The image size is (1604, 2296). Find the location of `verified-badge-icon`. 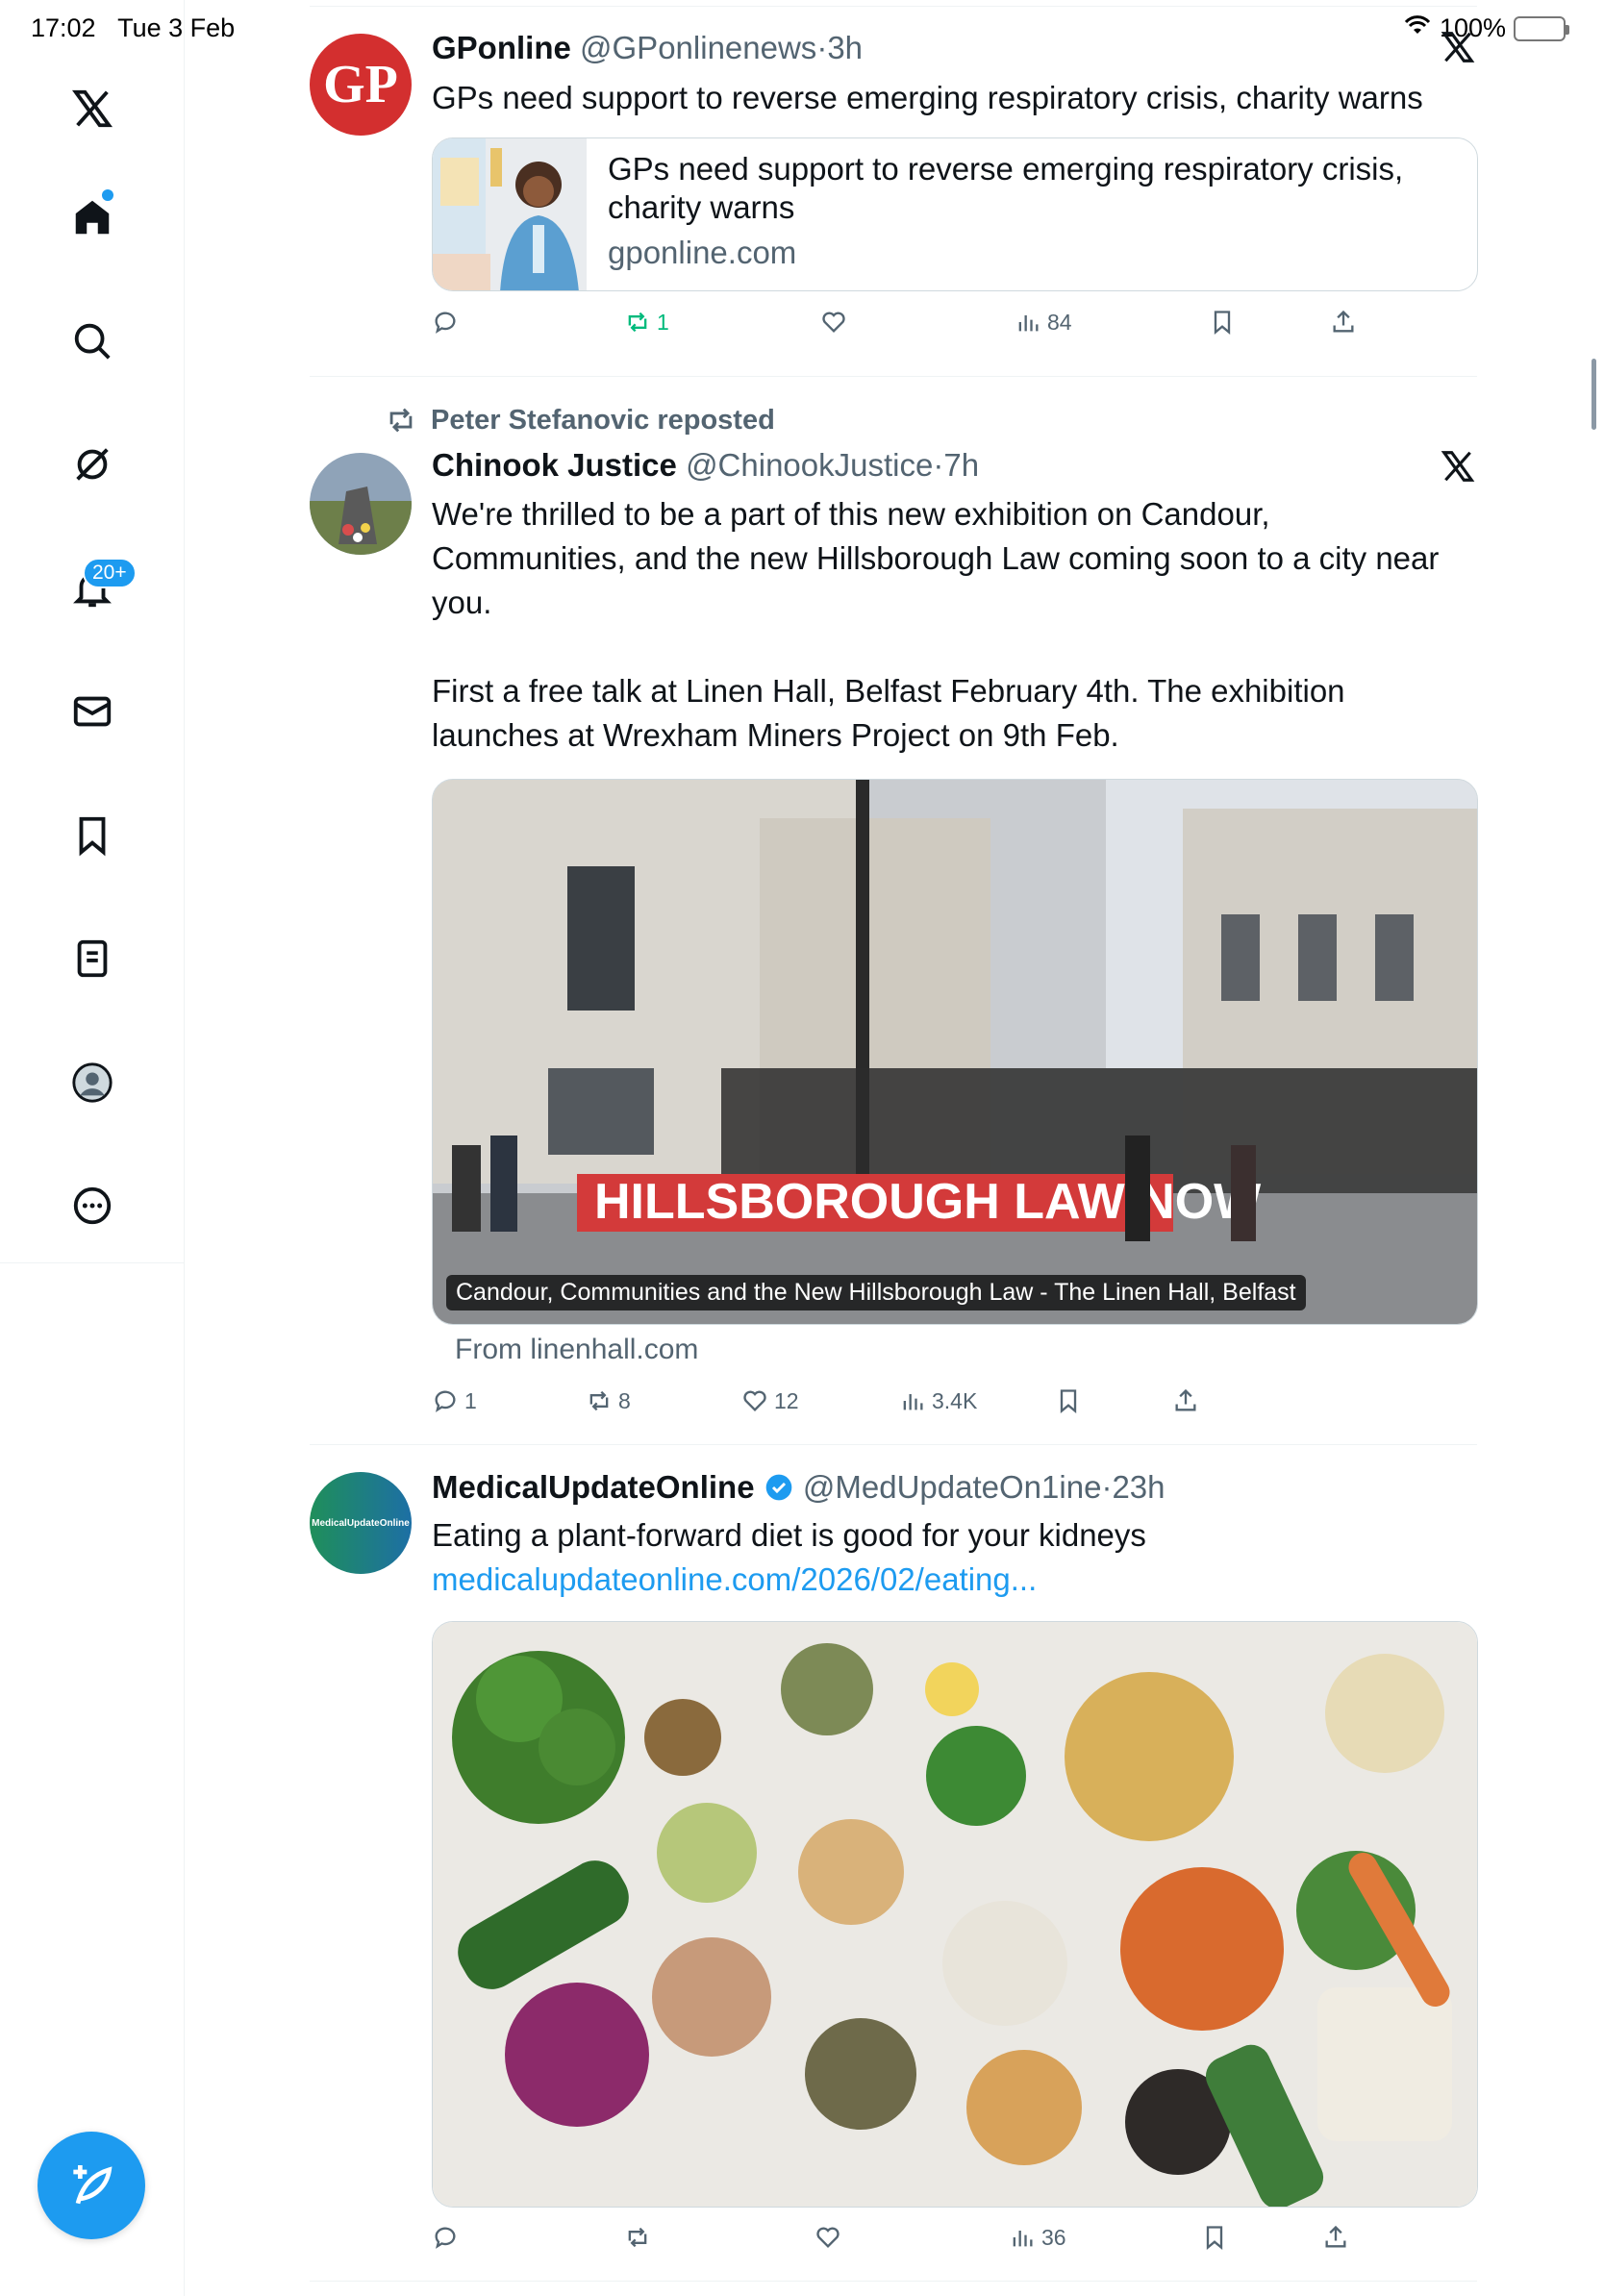

verified-badge-icon is located at coordinates (778, 1487).